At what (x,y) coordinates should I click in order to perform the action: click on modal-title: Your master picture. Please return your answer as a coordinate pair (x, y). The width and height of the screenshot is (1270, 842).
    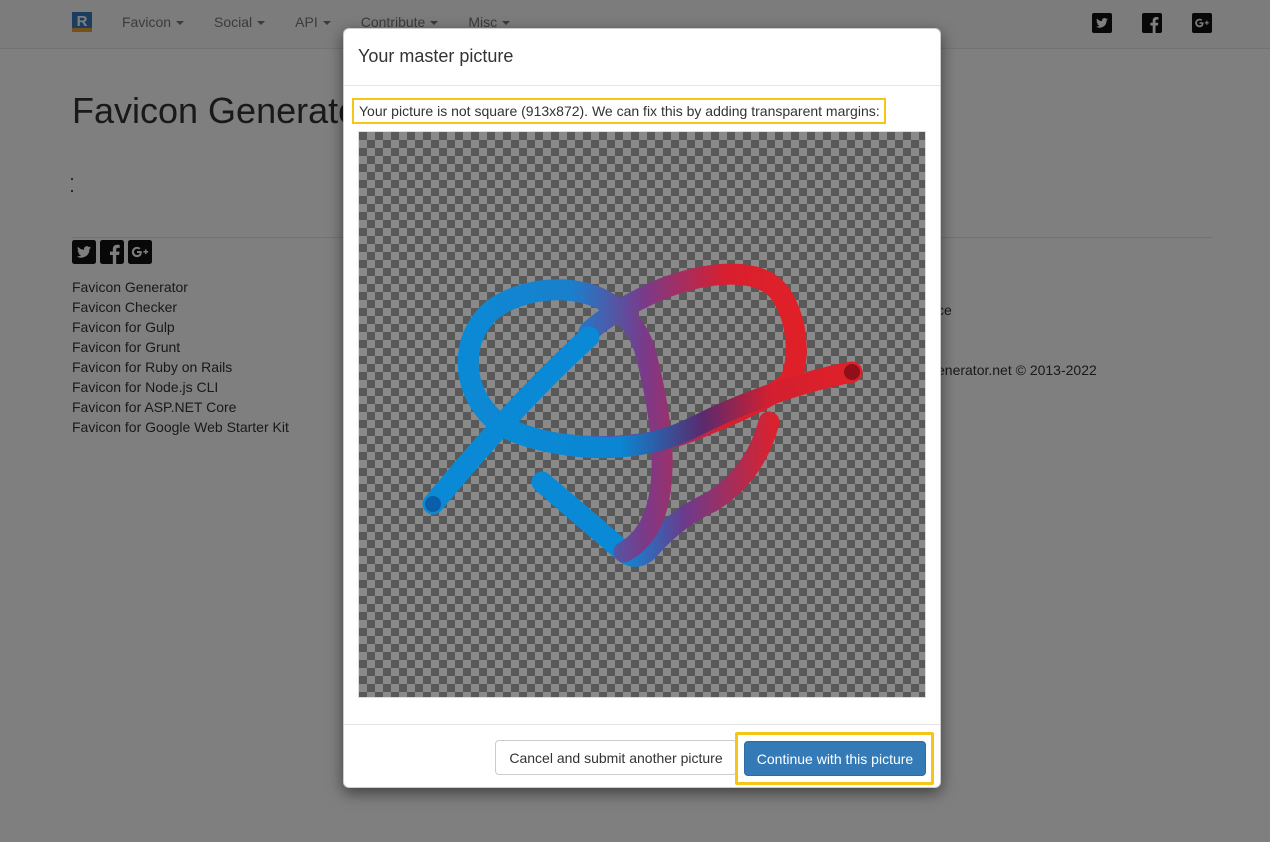
    Looking at the image, I should click on (436, 56).